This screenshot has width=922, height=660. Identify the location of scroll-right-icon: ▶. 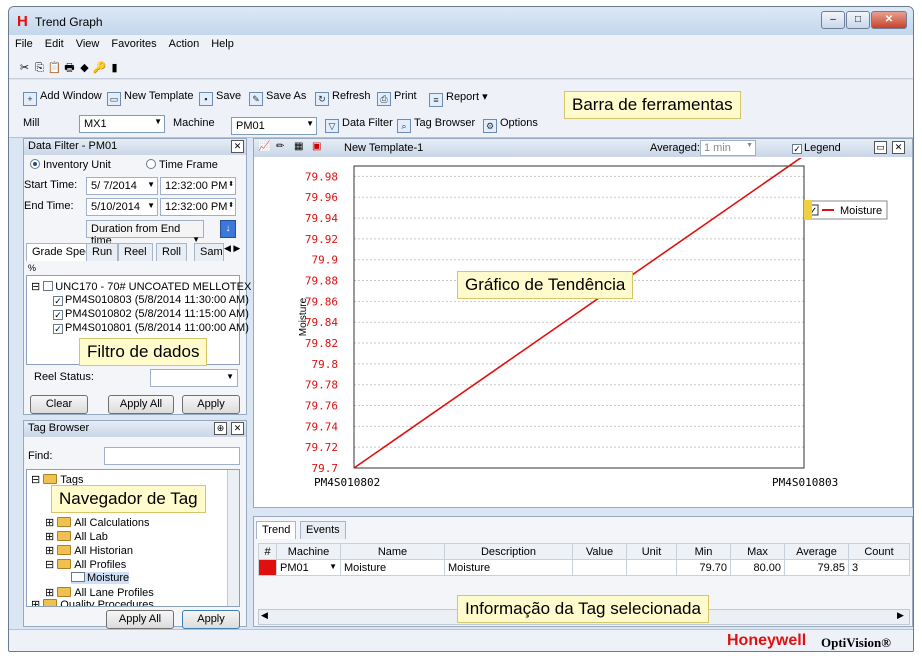
(900, 615).